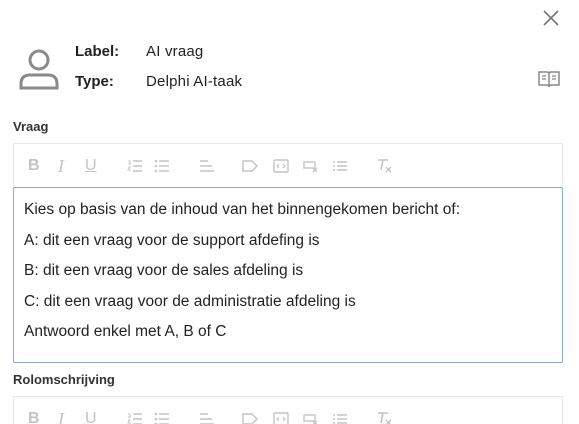 The image size is (579, 424). I want to click on vraag-editor-toolbar: B I U, so click(288, 165).